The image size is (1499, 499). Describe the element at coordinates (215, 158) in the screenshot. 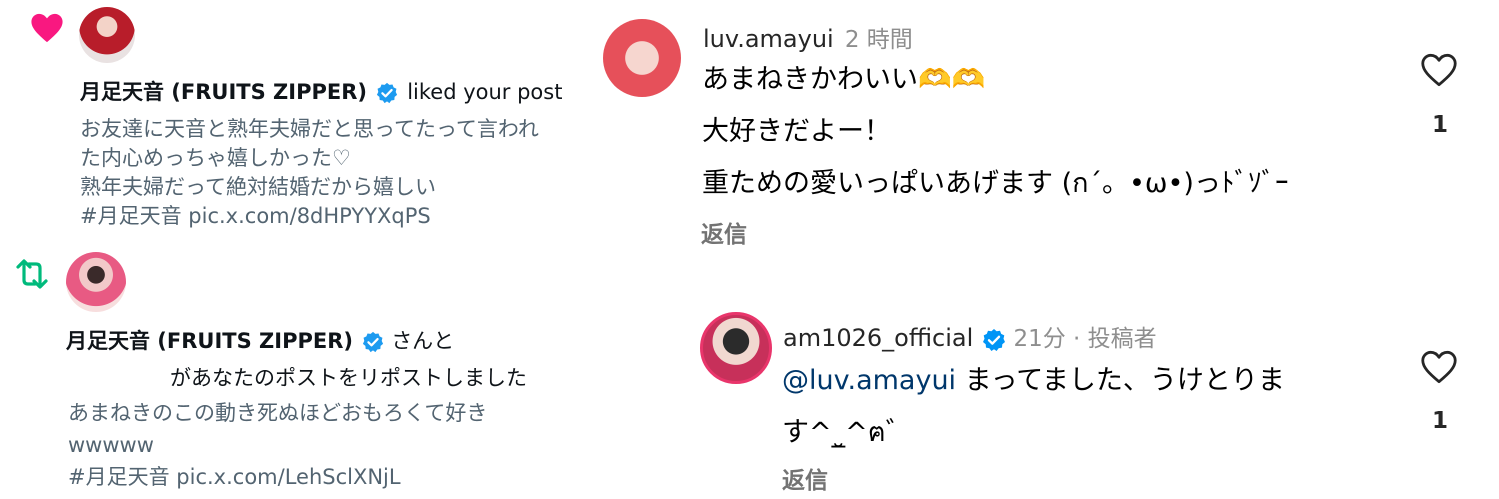

I see `post-line: た内心めっちゃ嬉しかった♡` at that location.